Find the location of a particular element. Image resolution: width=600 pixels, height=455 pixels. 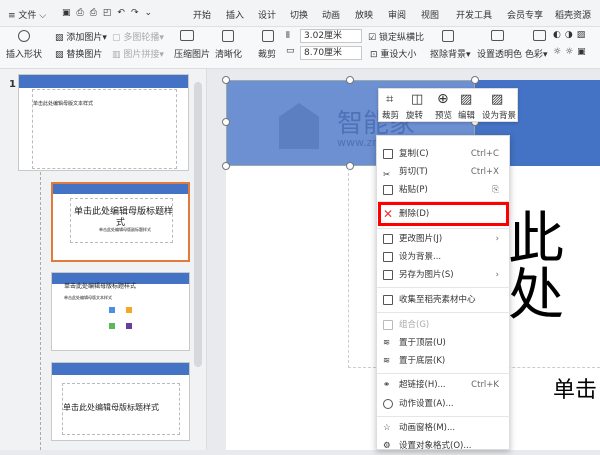

reset-size-label: 重设大小 is located at coordinates (398, 55).